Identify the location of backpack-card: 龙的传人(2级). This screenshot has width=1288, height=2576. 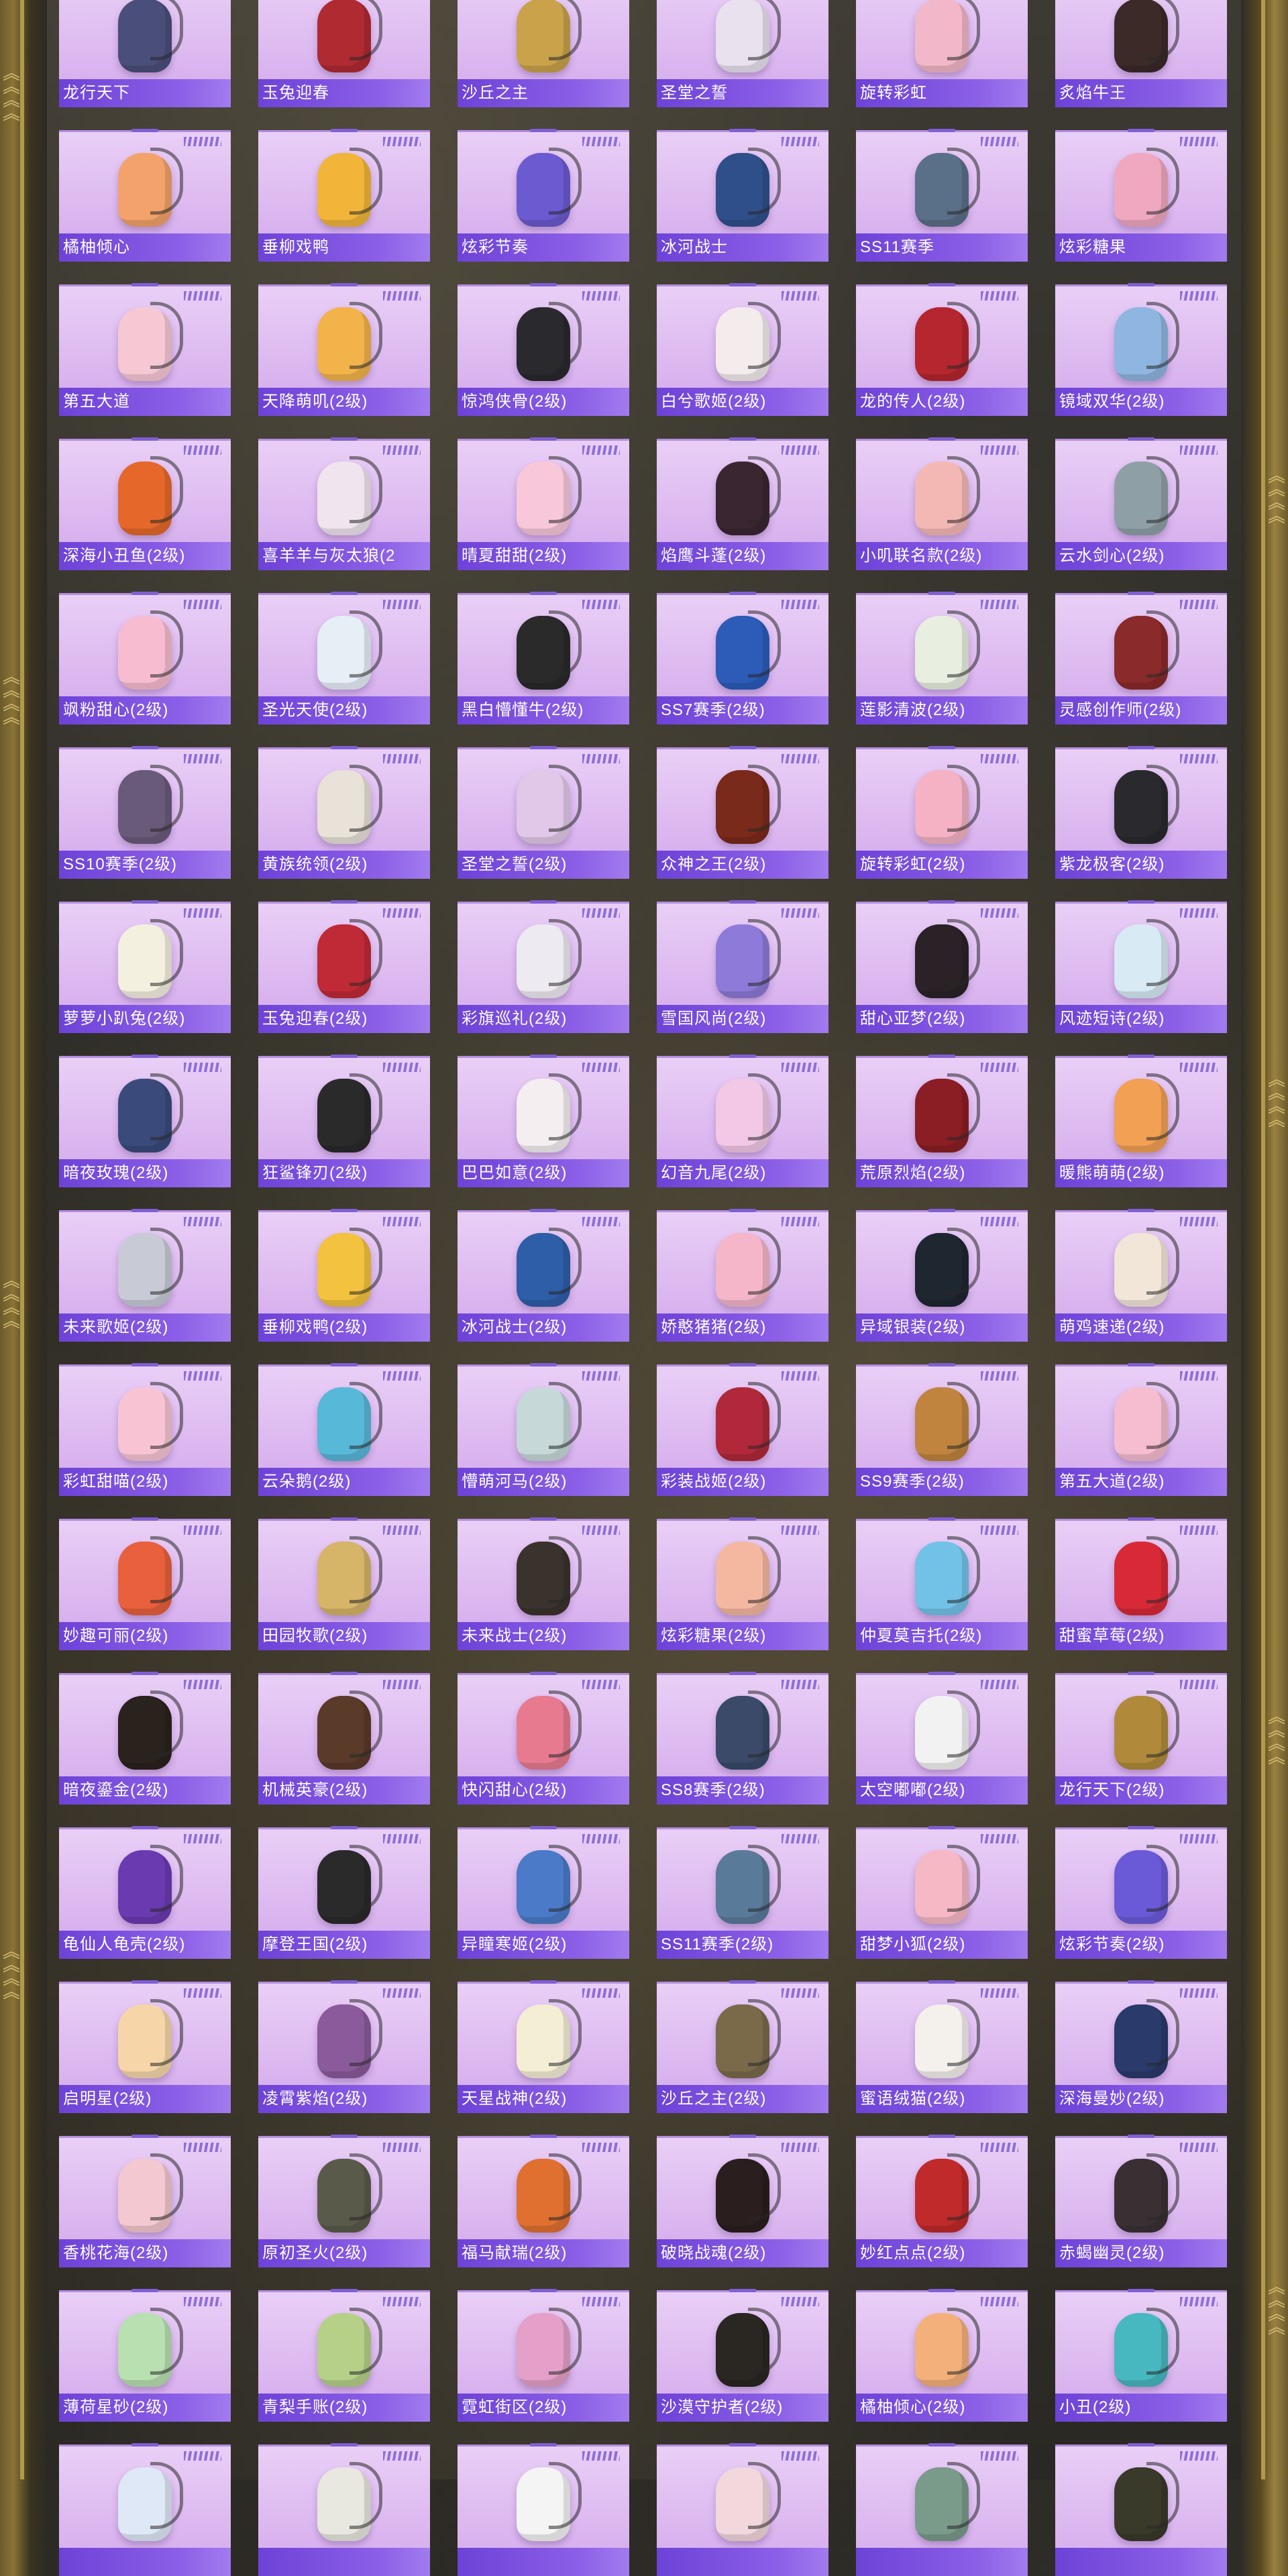
(942, 349).